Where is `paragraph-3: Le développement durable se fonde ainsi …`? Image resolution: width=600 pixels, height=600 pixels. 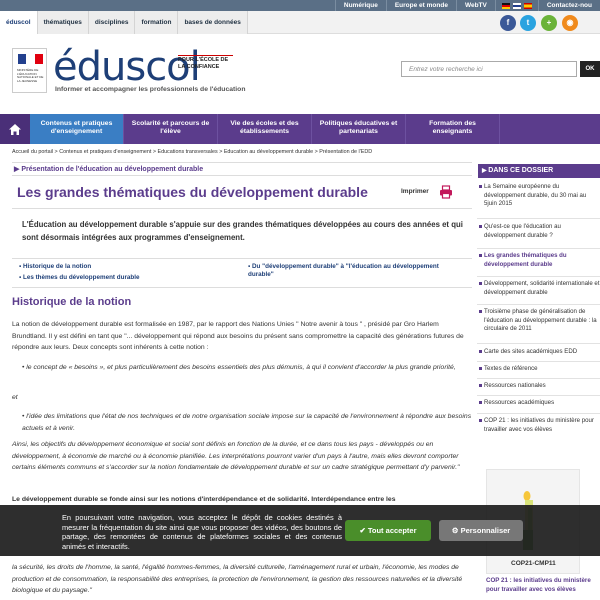 paragraph-3: Le développement durable se fonde ainsi … is located at coordinates (204, 499).